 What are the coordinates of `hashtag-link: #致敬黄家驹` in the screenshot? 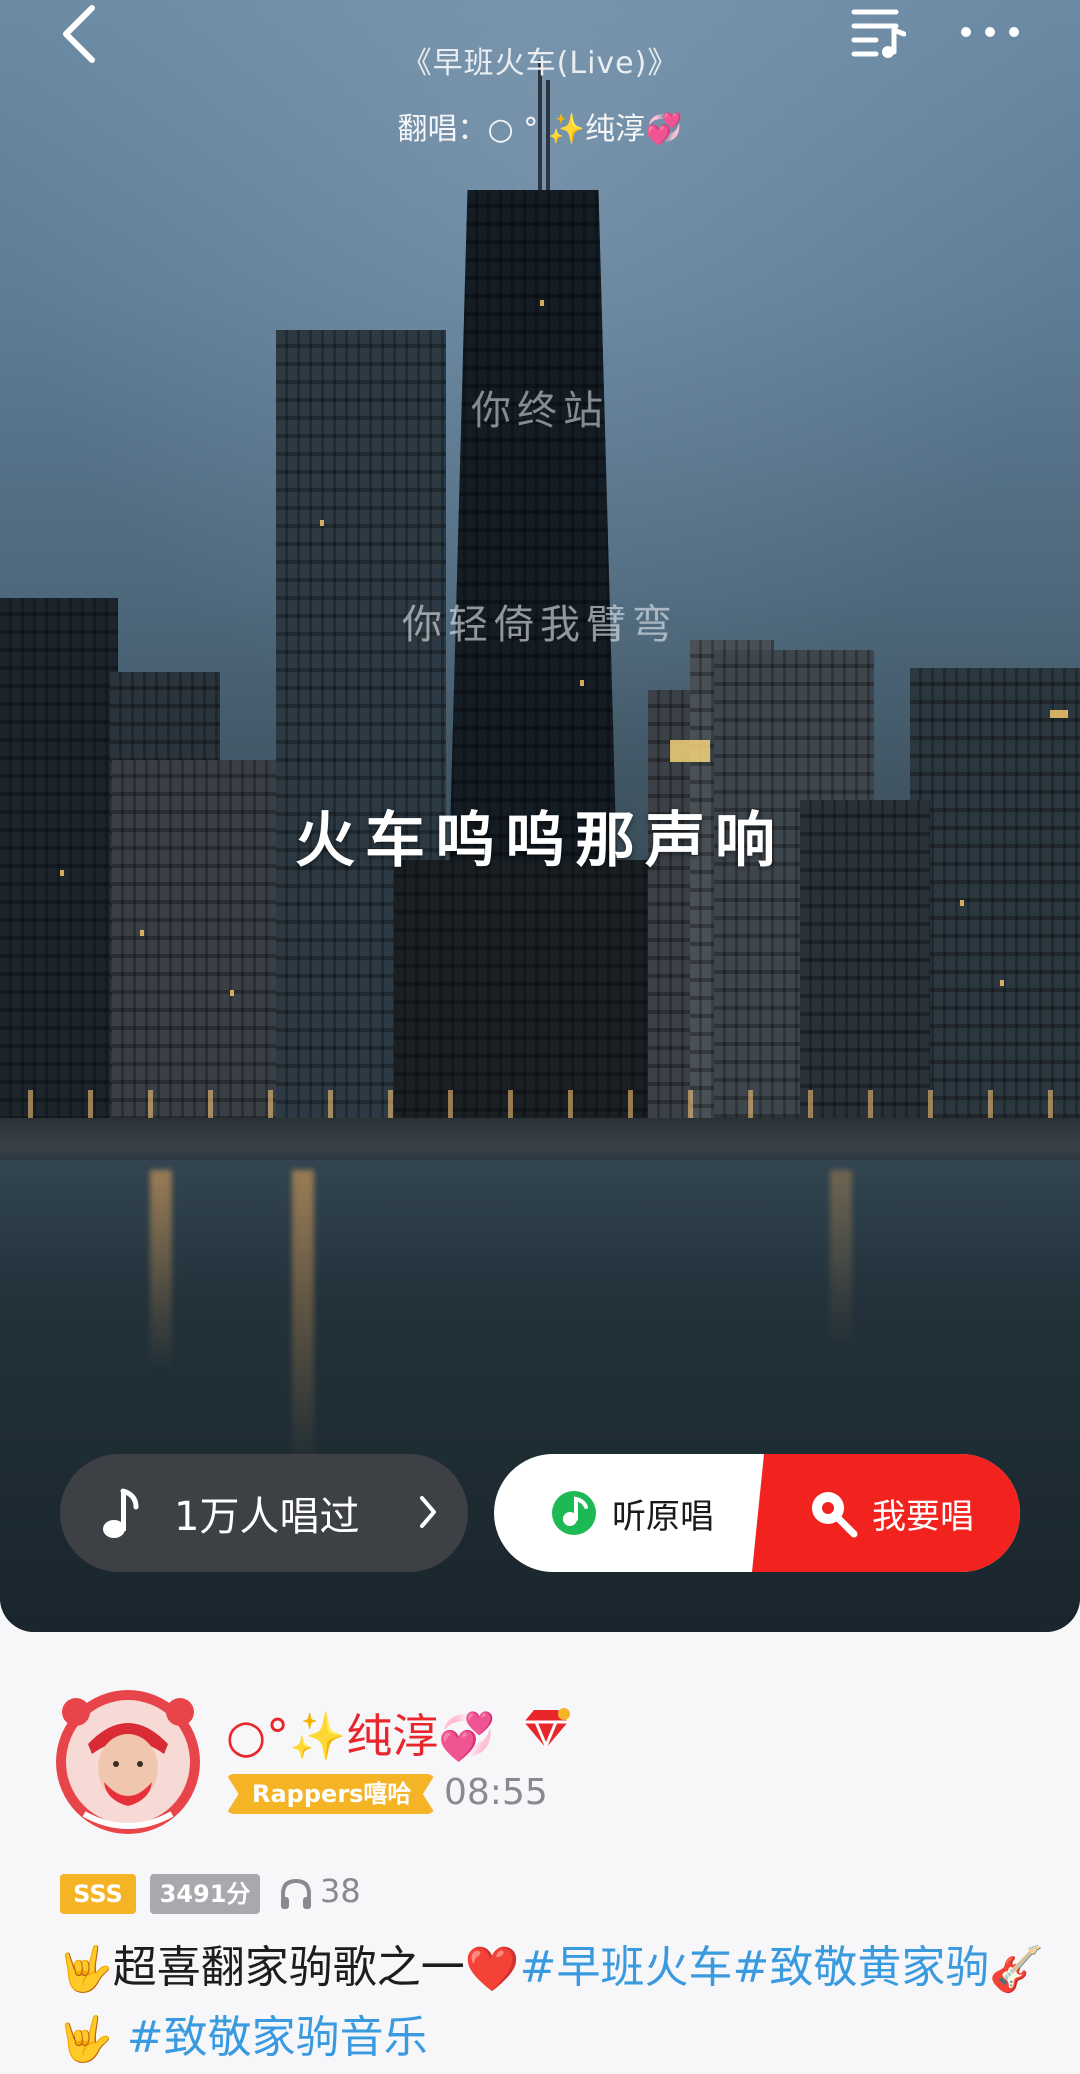 It's located at (860, 1967).